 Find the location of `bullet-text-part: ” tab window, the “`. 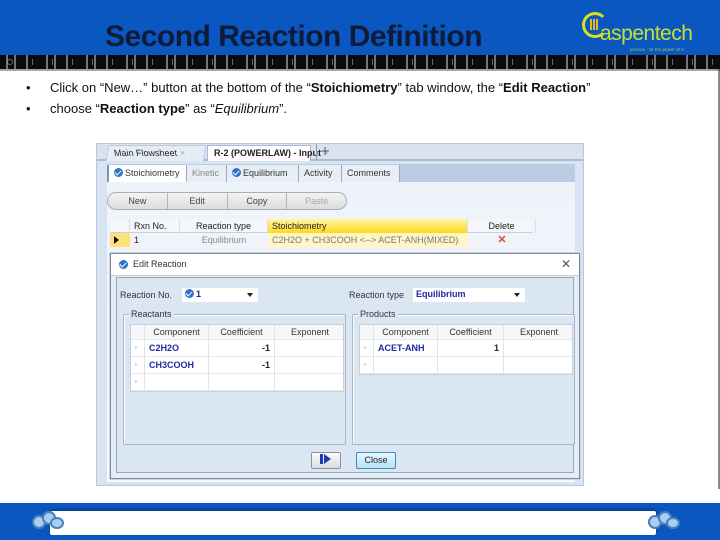

bullet-text-part: ” tab window, the “ is located at coordinates (450, 87).